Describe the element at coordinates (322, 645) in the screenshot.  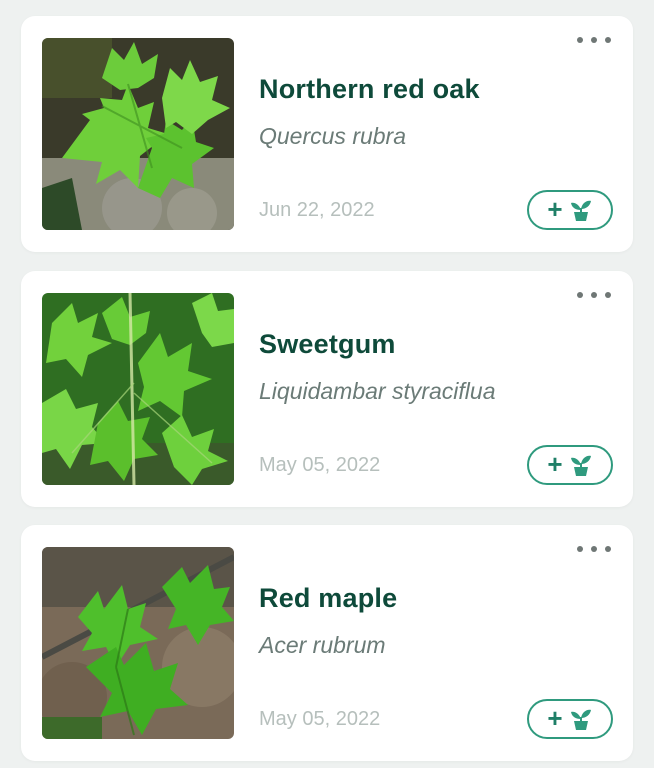
I see `scientific-name: Acer rubrum` at that location.